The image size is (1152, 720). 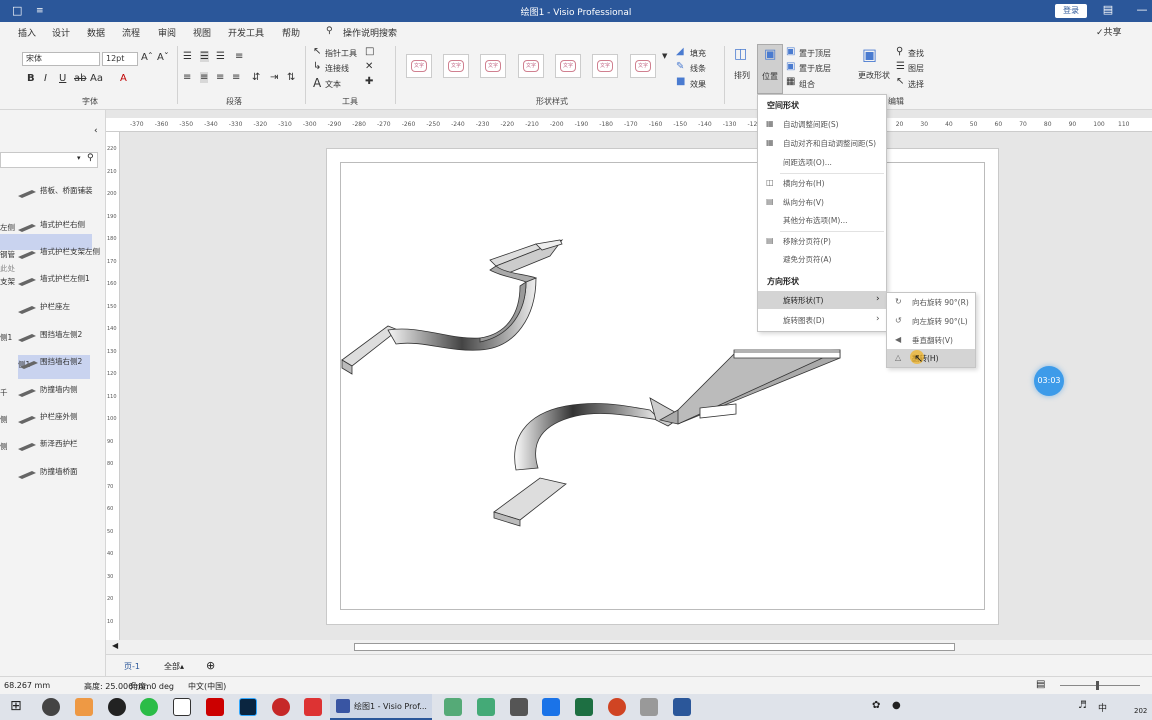 I want to click on shape-item: 千 防撞墙内侧, so click(x=53, y=395).